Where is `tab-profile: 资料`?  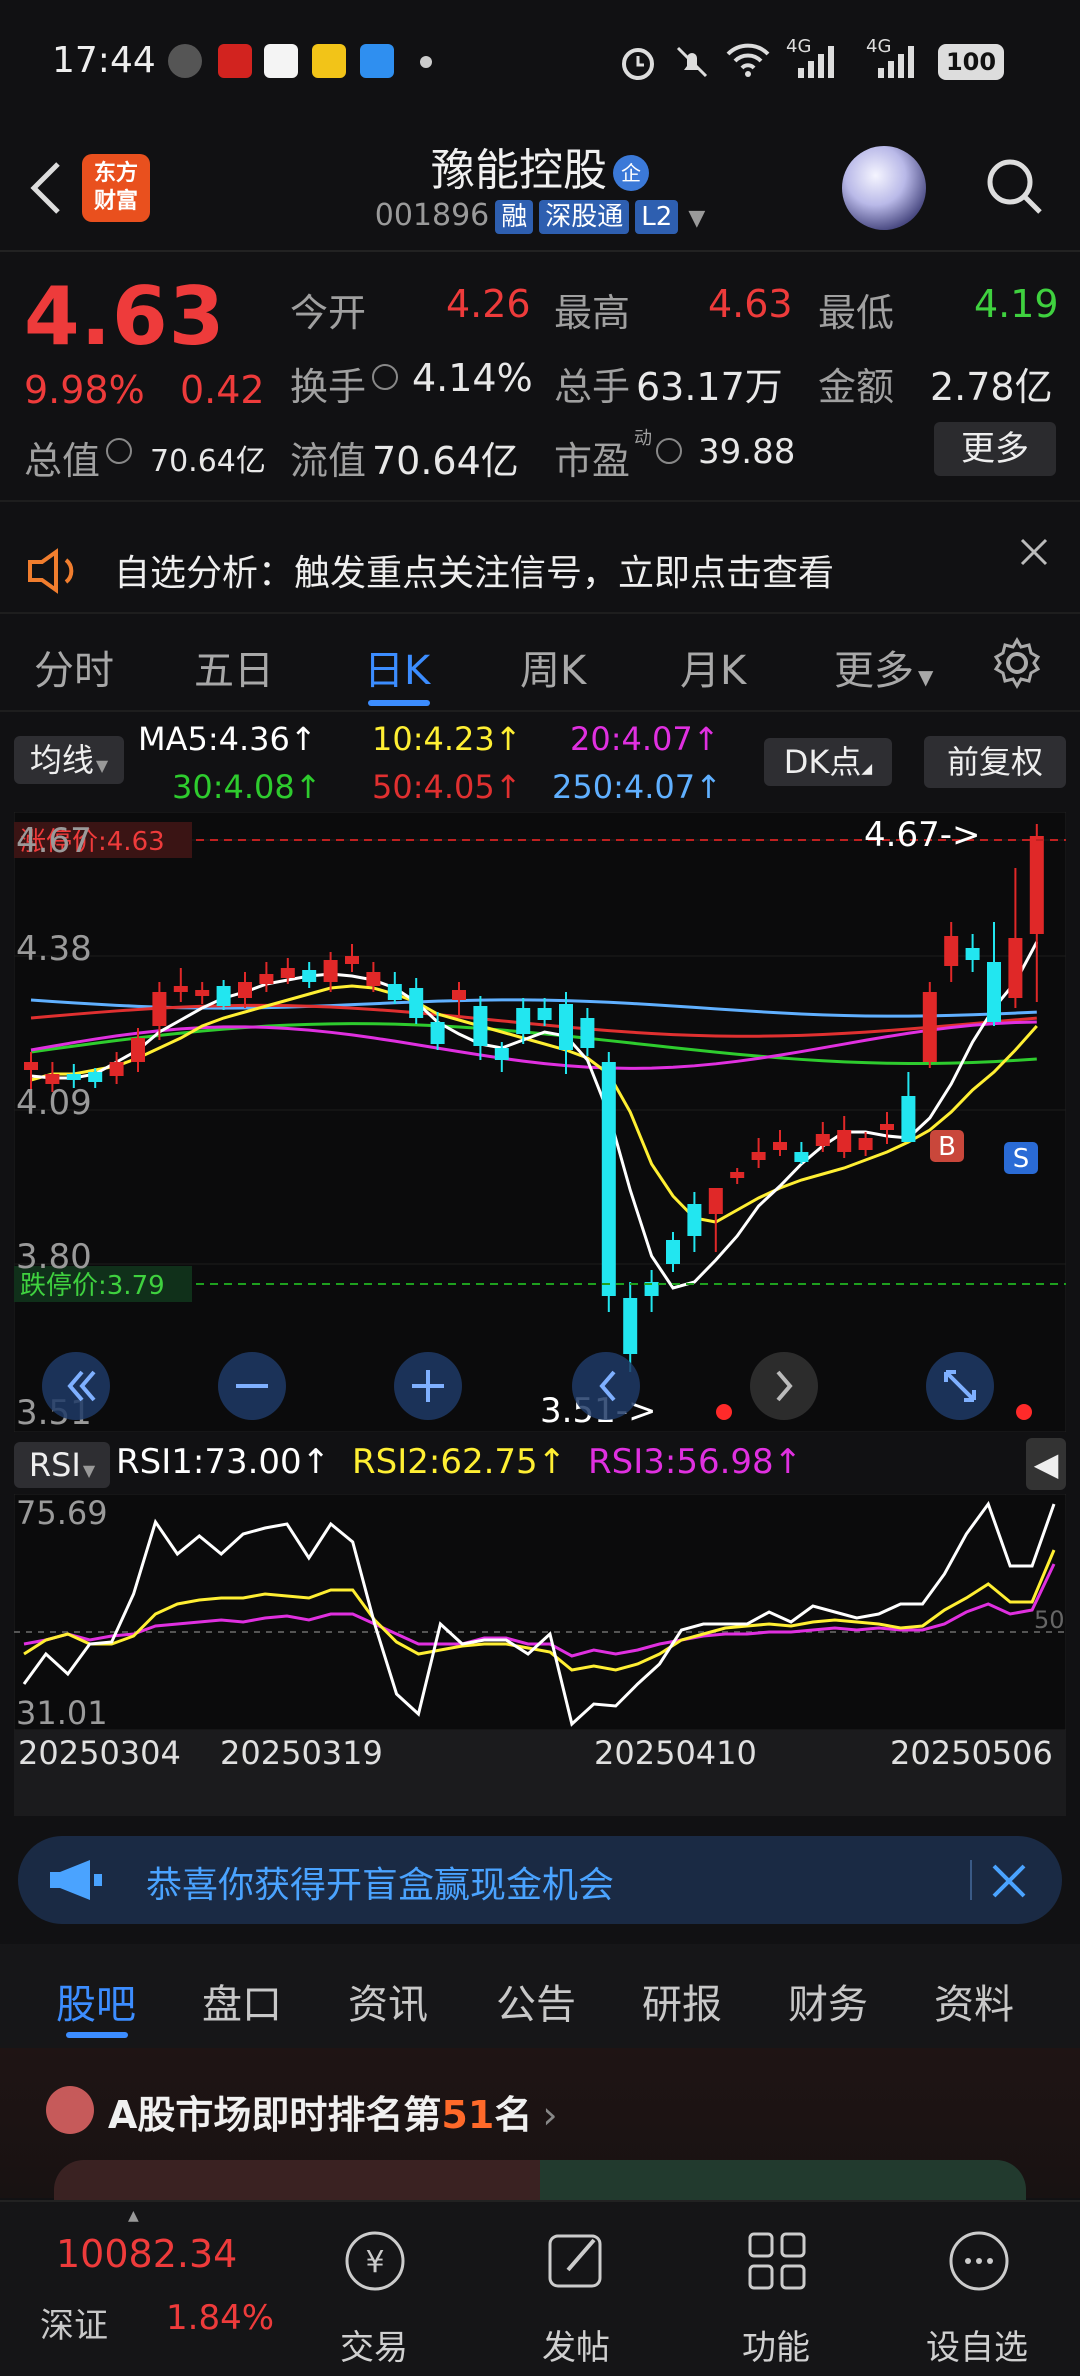
tab-profile: 资料 is located at coordinates (974, 2001).